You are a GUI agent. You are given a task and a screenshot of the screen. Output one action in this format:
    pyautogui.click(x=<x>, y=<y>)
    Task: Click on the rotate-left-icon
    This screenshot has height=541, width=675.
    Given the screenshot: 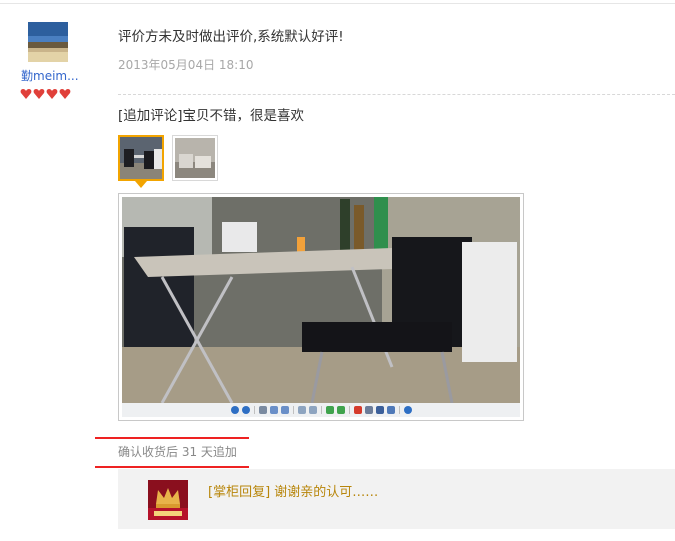 What is the action you would take?
    pyautogui.click(x=273, y=410)
    